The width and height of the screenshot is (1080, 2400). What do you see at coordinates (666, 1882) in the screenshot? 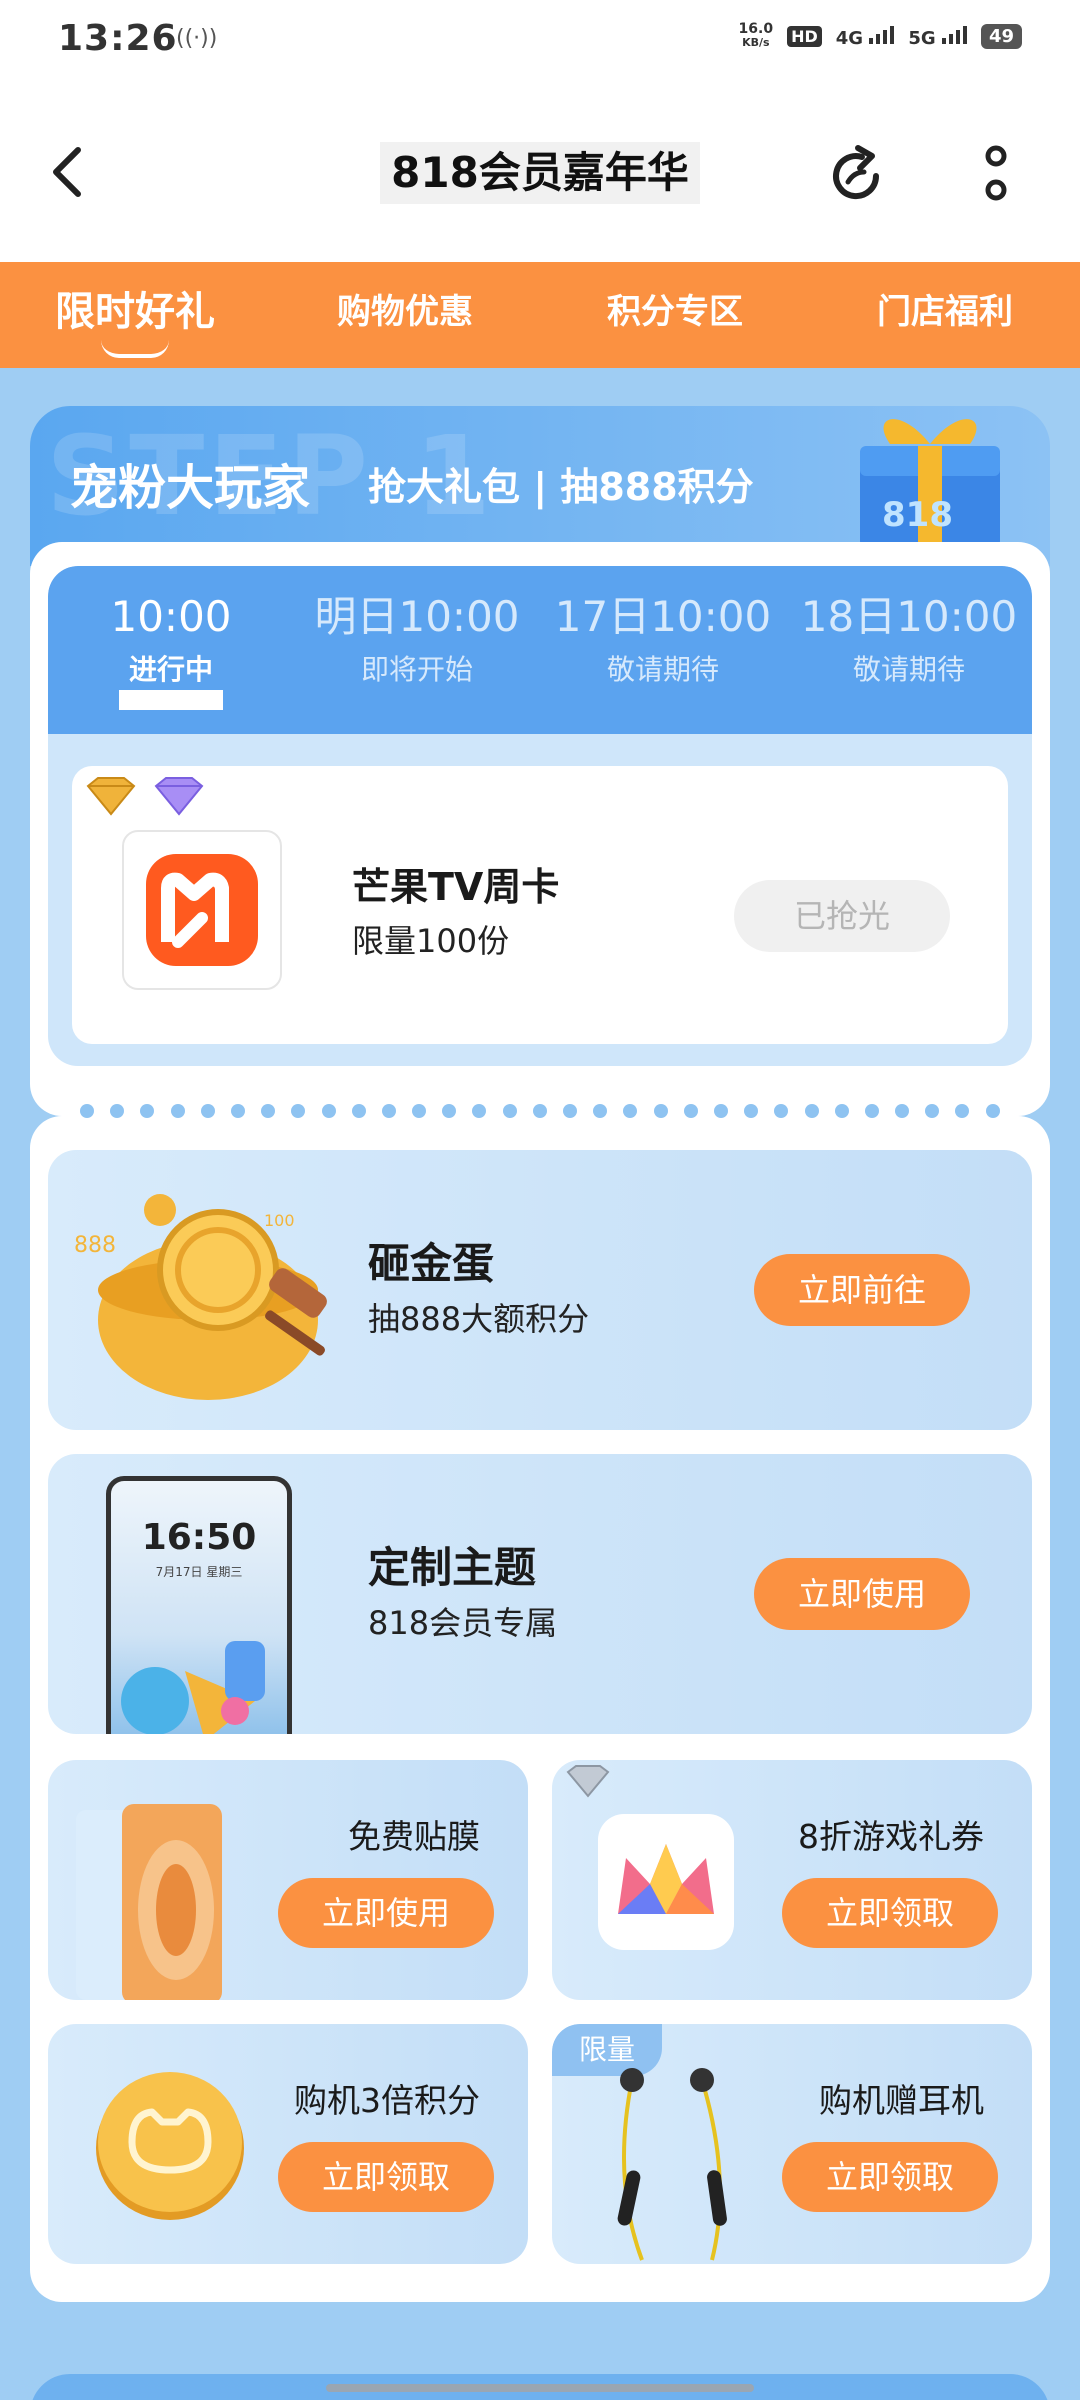
I see `game-center-logo` at bounding box center [666, 1882].